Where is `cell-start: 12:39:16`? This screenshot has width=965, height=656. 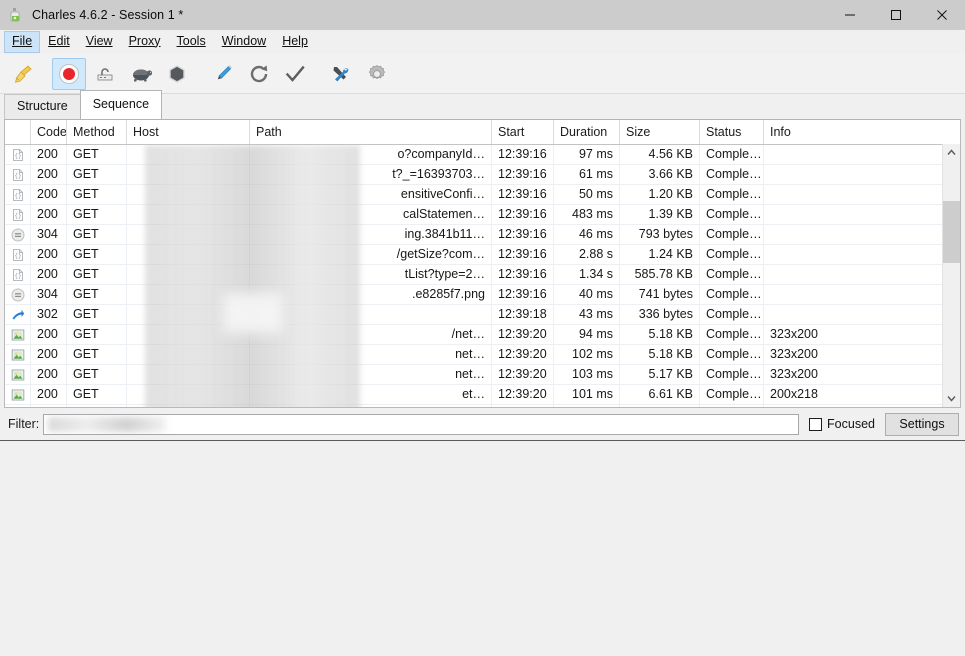 cell-start: 12:39:16 is located at coordinates (523, 214).